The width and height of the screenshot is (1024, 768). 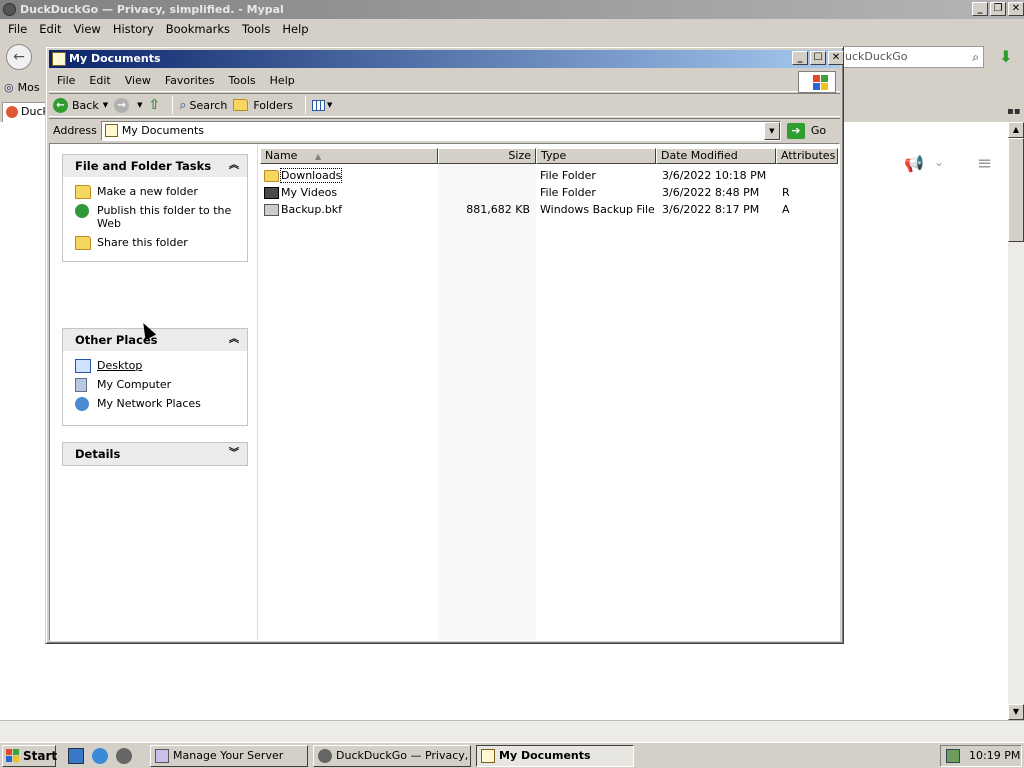 What do you see at coordinates (596, 156) in the screenshot?
I see `column-header-type: Type` at bounding box center [596, 156].